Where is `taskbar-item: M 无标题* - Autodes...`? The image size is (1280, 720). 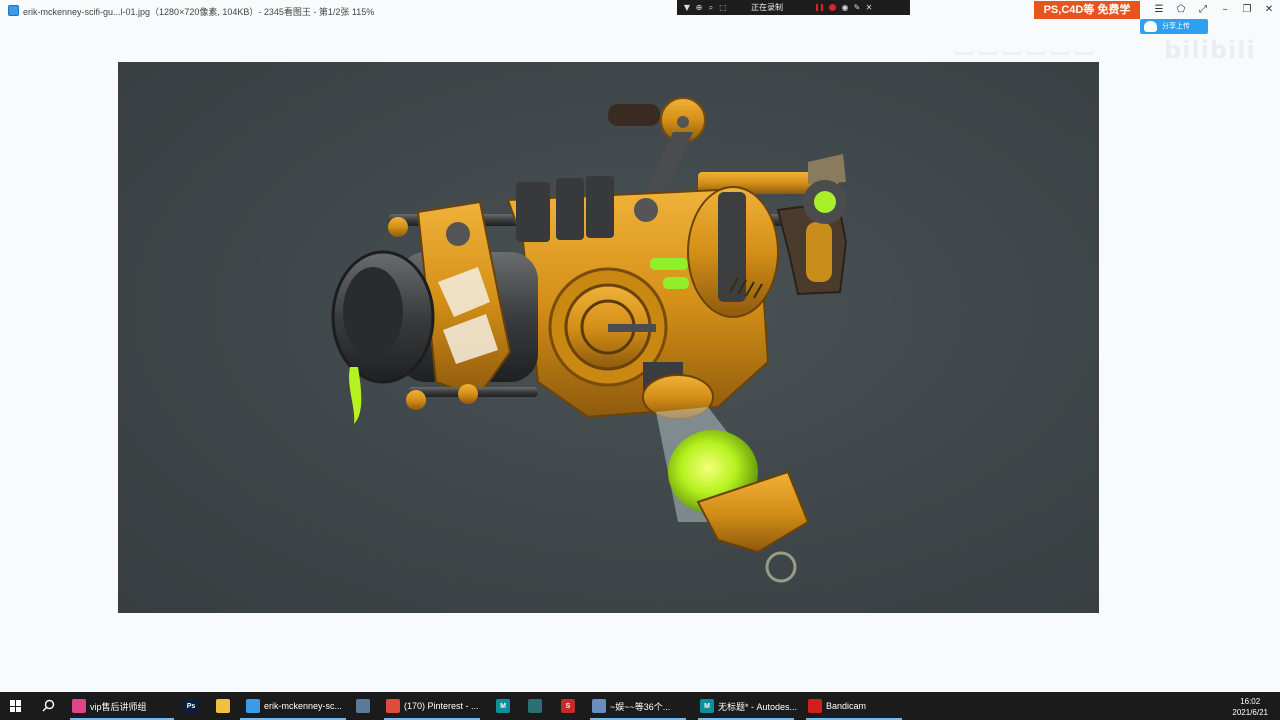
taskbar-item: M 无标题* - Autodes... is located at coordinates (746, 706).